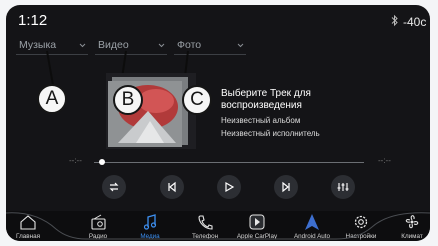 This screenshot has height=246, width=438. What do you see at coordinates (197, 100) in the screenshot?
I see `callout-c-label: C` at bounding box center [197, 100].